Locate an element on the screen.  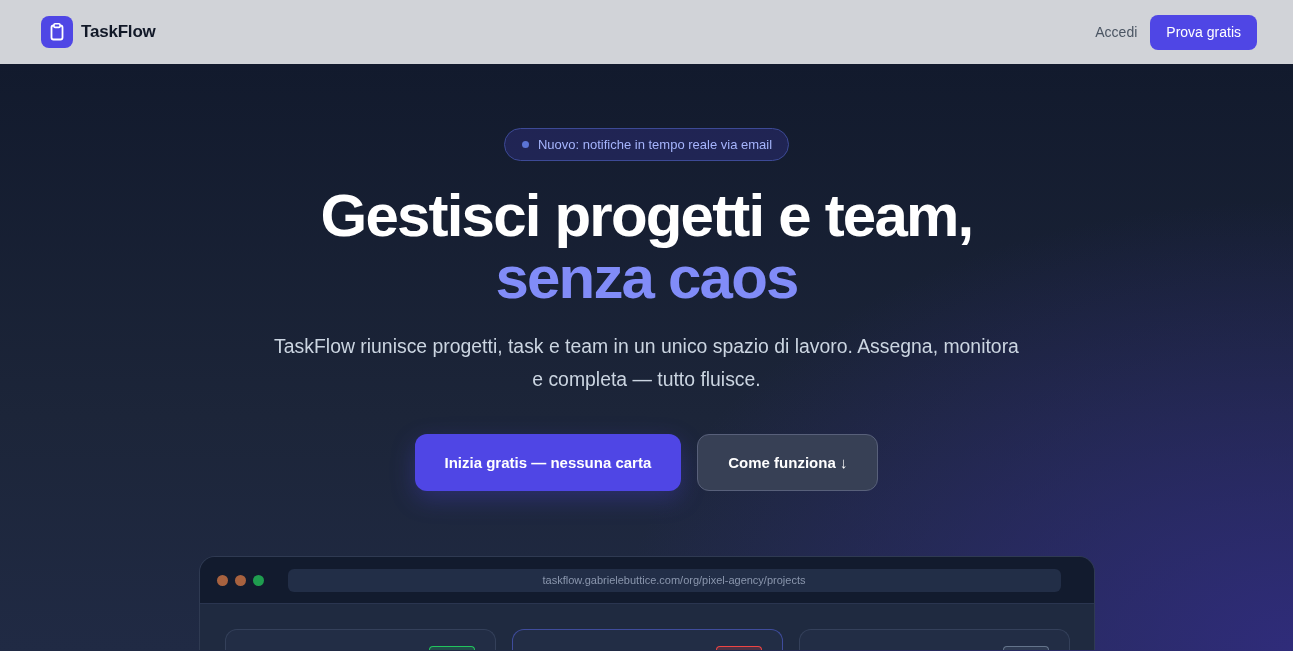
headline: Gestisci progetti e team, is located at coordinates (646, 216).